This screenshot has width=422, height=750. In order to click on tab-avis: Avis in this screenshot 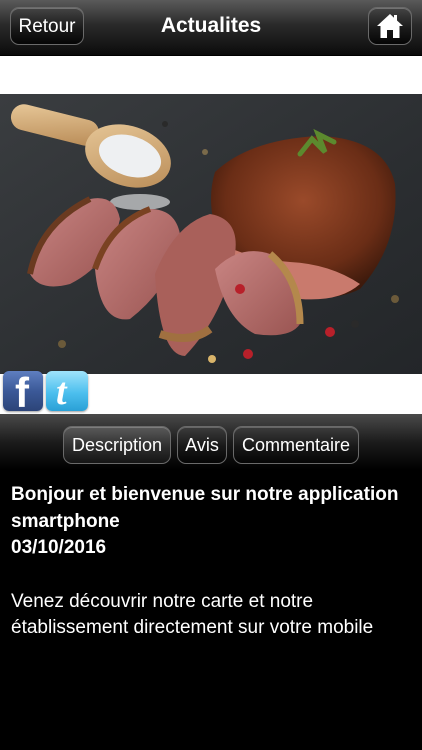, I will do `click(202, 445)`.